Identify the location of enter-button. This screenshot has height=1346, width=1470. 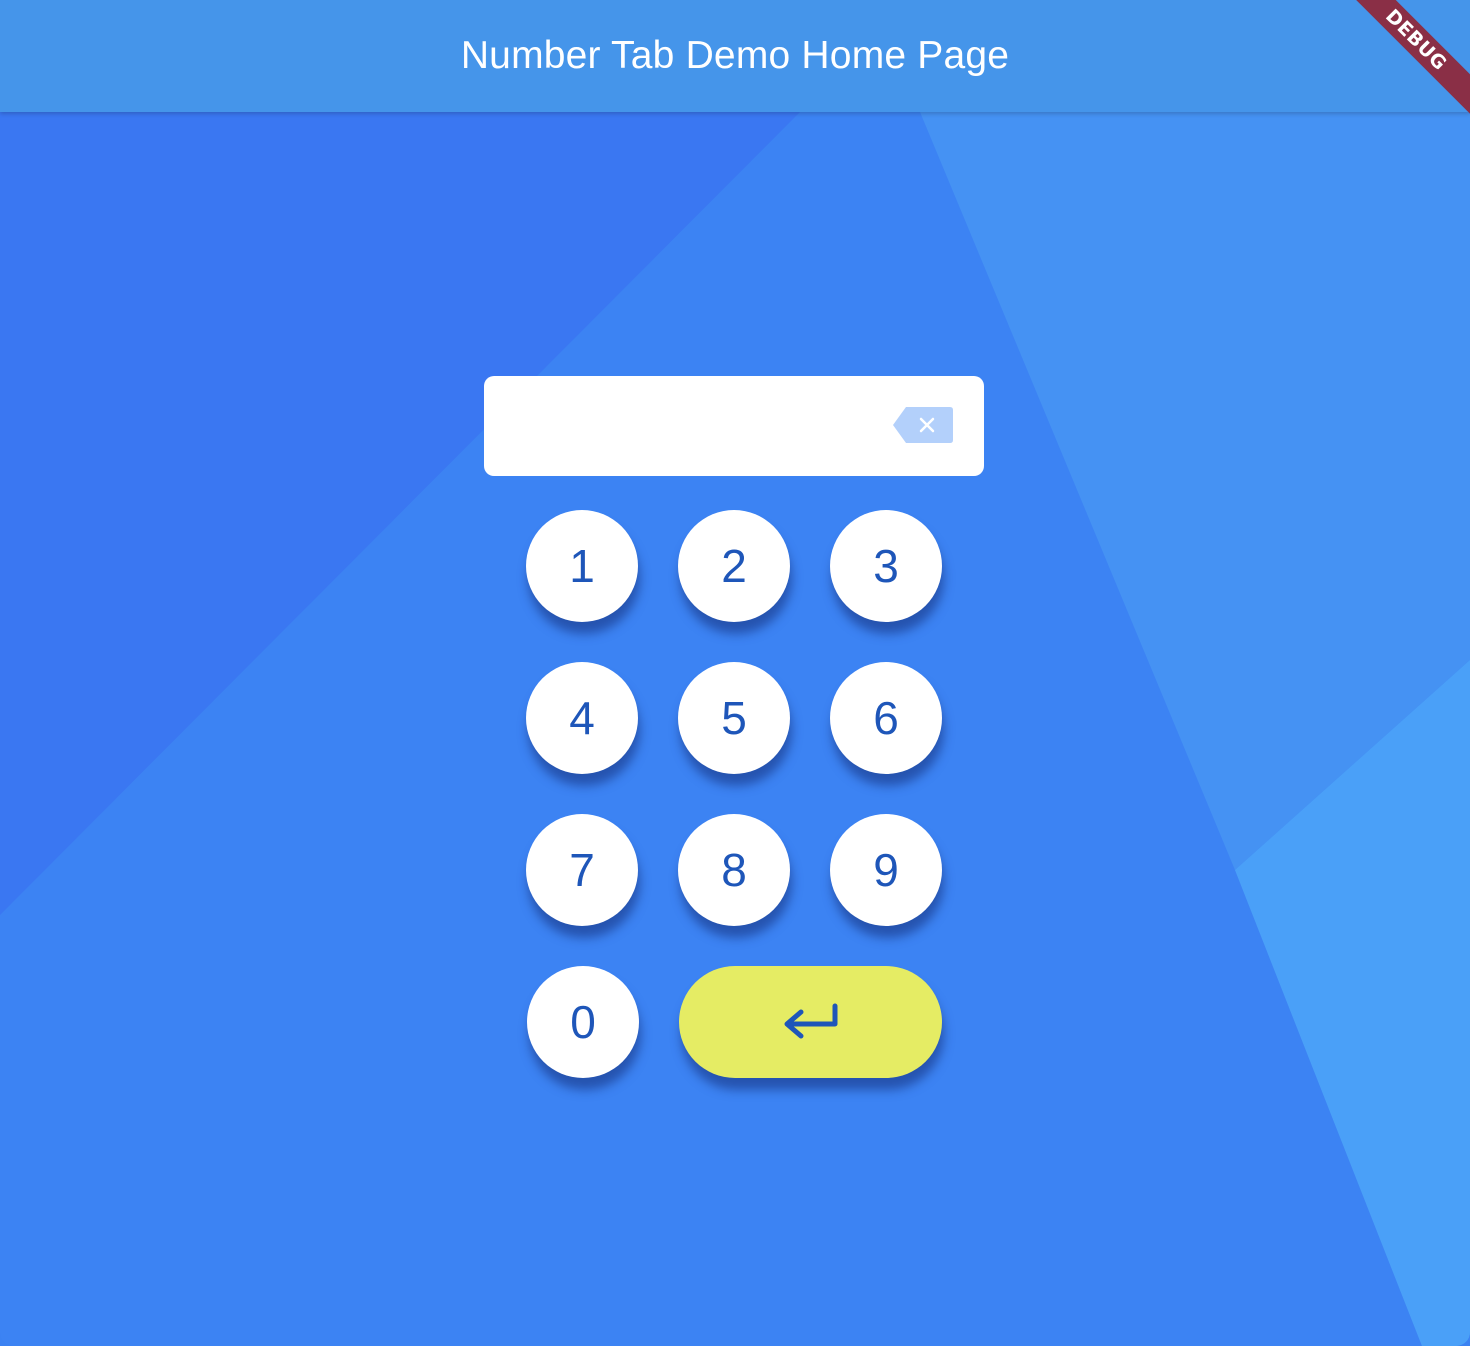
(810, 1022).